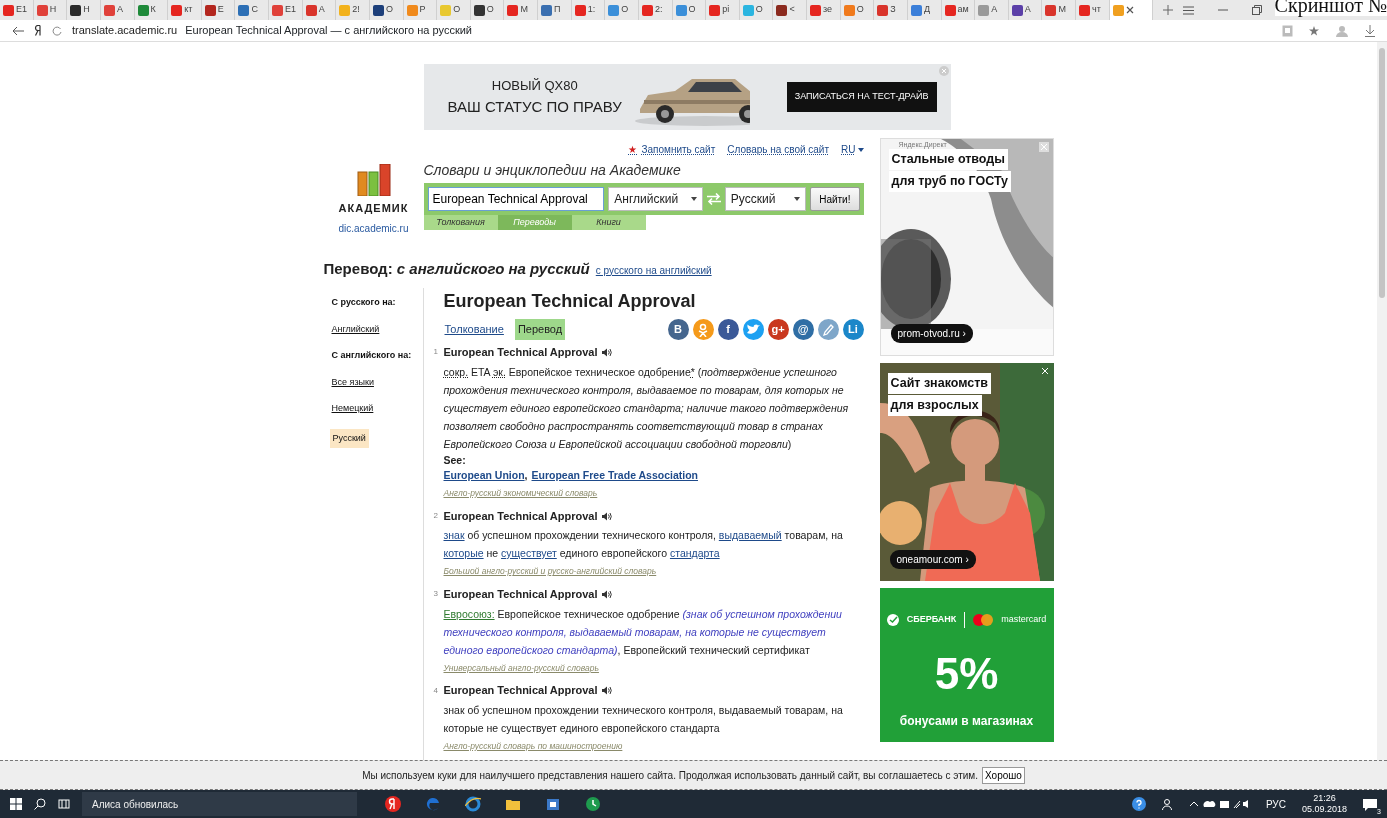  I want to click on sidebar-link: Все языки, so click(377, 382).